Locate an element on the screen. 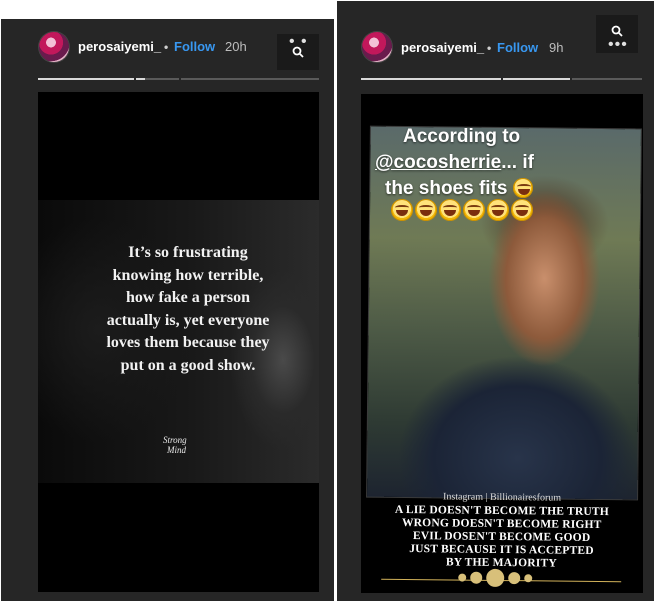 Image resolution: width=654 pixels, height=601 pixels. quote-line: JUST BECAUSE IT IS ACCEPTED is located at coordinates (501, 550).